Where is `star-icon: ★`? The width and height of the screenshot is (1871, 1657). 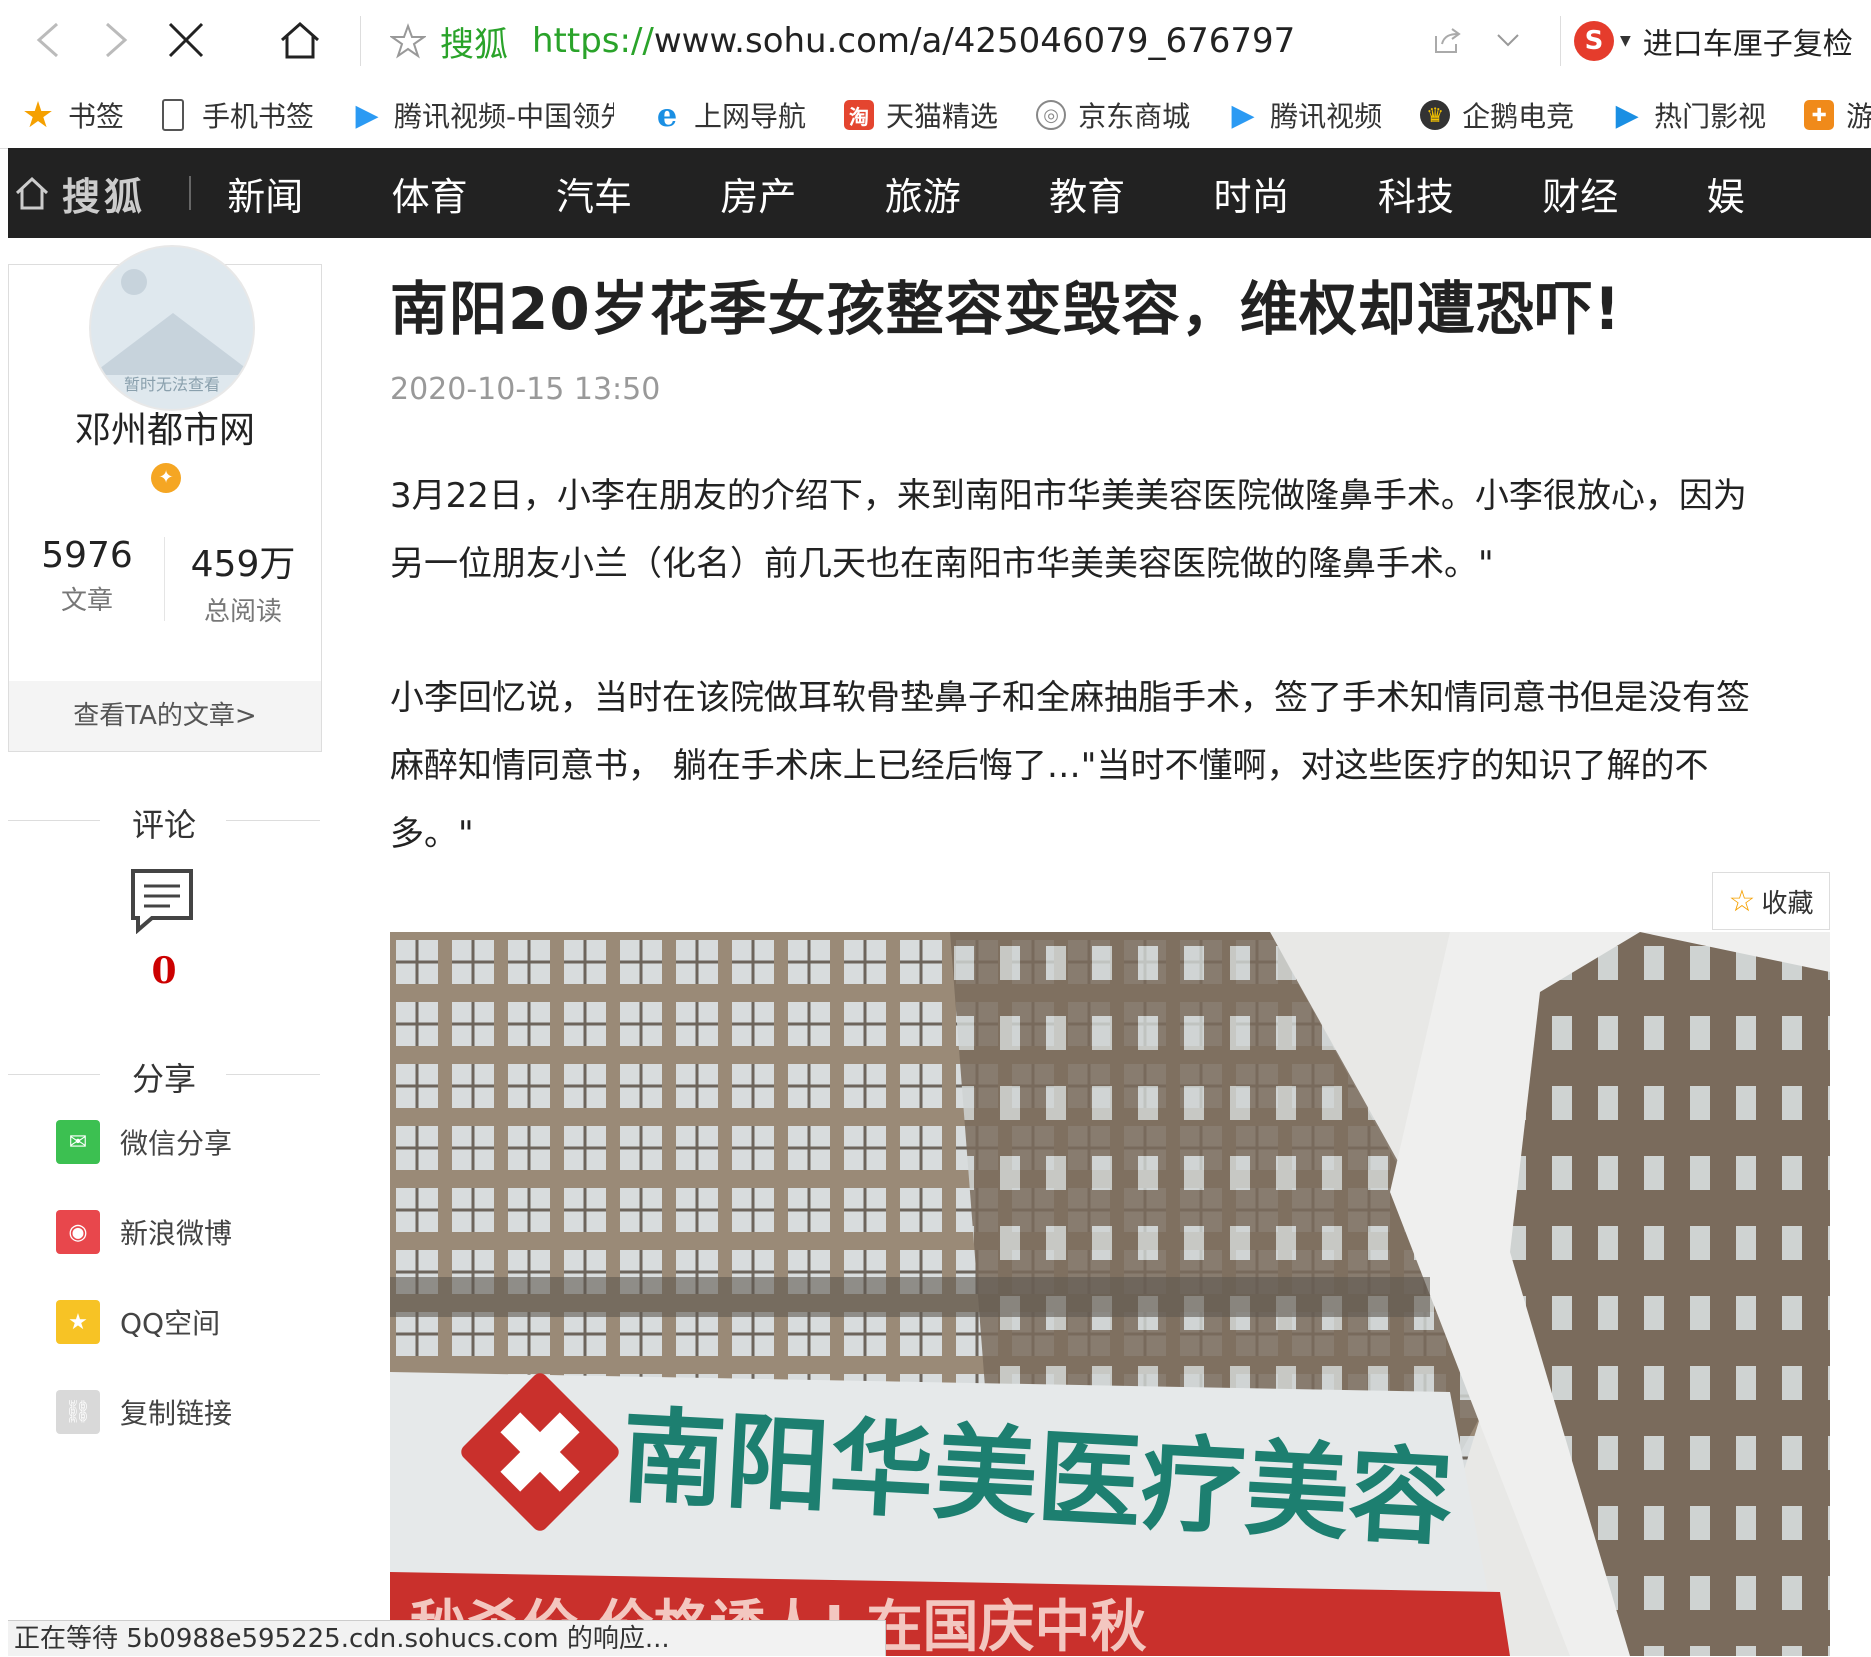 star-icon: ★ is located at coordinates (38, 115).